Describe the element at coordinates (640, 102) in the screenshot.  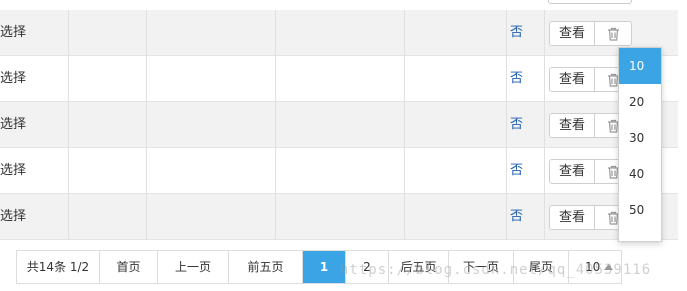
I see `page-size-option-20: 20` at that location.